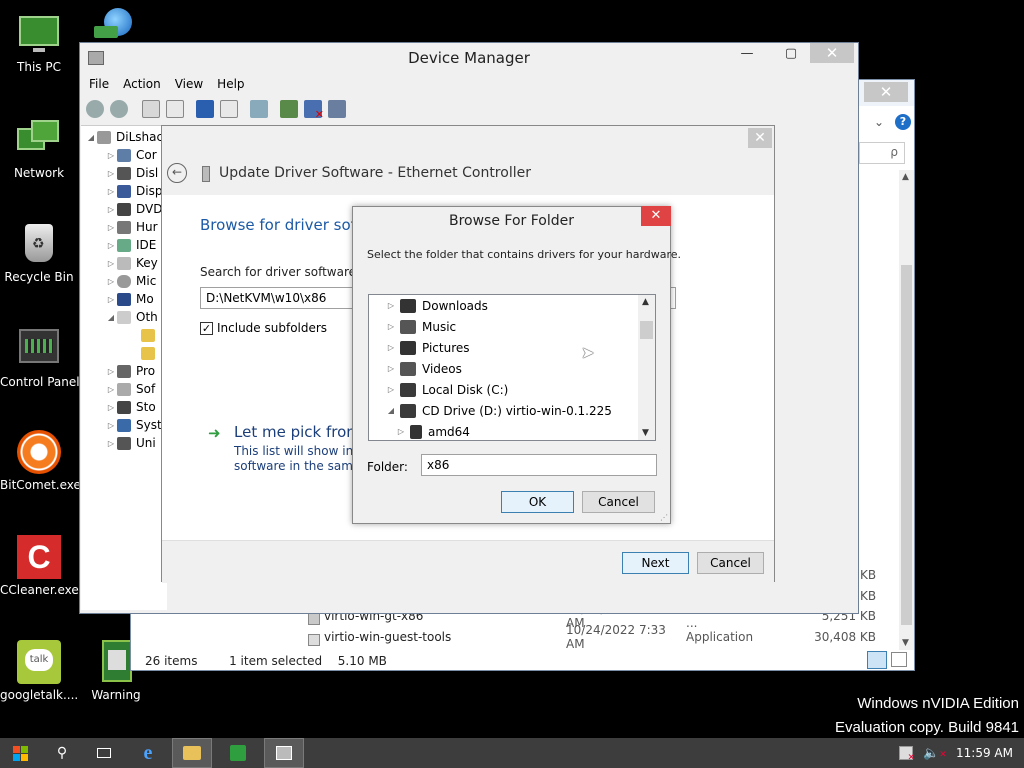  What do you see at coordinates (537, 502) in the screenshot?
I see `ok-button: OK` at bounding box center [537, 502].